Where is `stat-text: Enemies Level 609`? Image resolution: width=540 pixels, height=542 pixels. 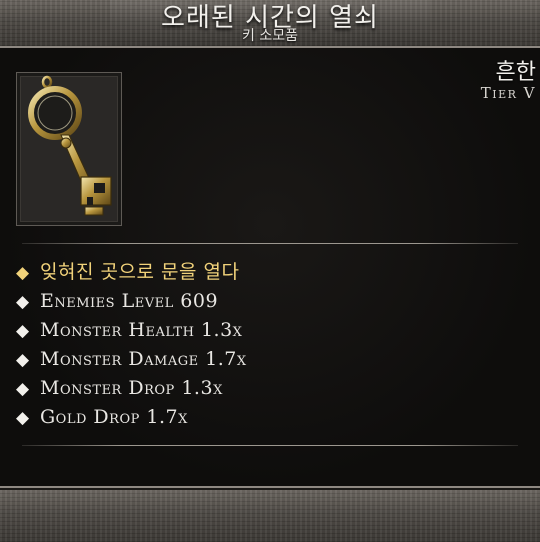
stat-text: Enemies Level 609 is located at coordinates (129, 301).